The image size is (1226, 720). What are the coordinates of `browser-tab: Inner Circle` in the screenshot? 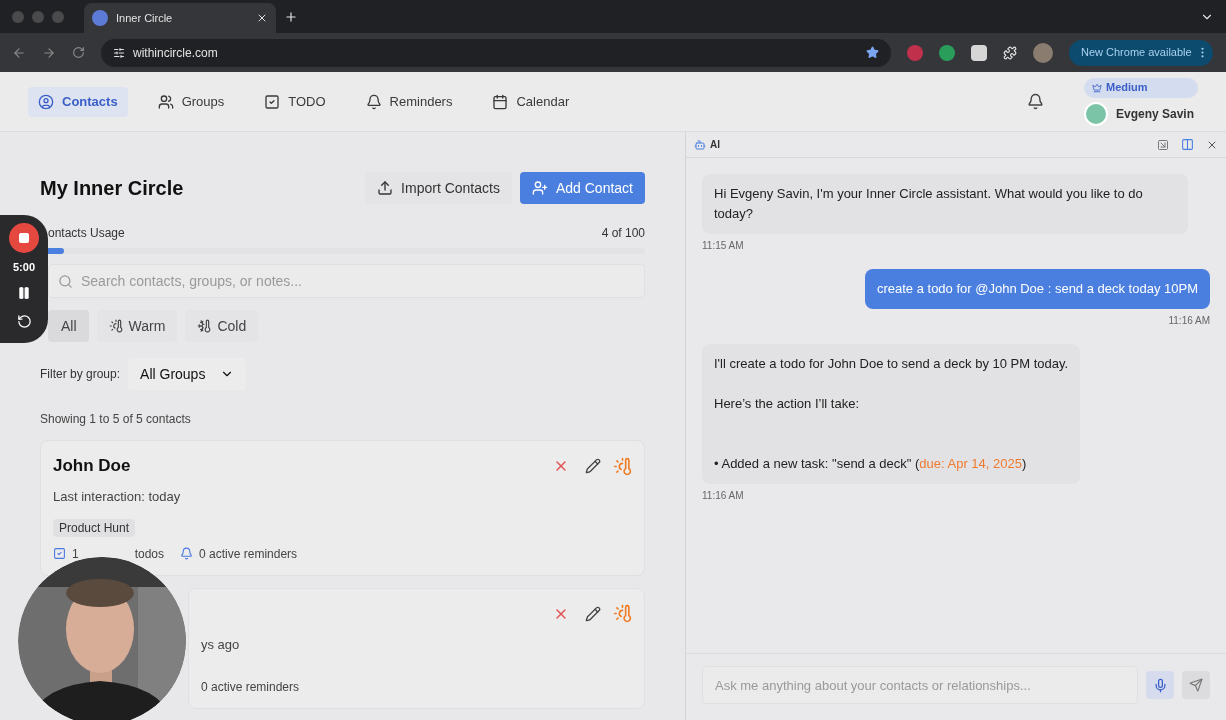 It's located at (180, 18).